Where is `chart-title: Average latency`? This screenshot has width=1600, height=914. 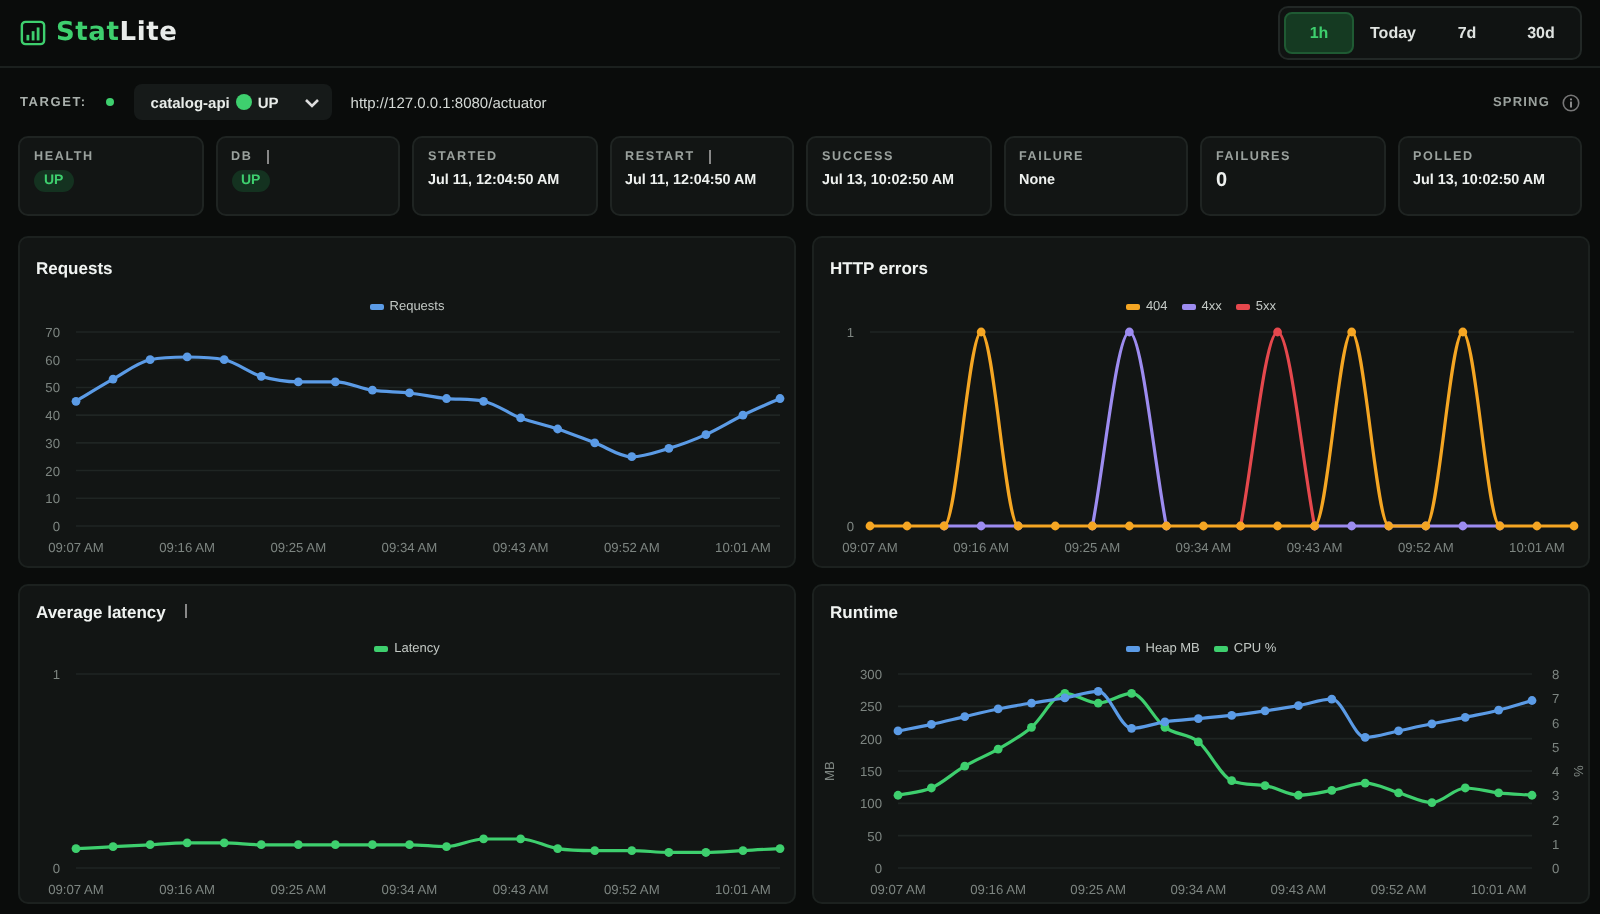
chart-title: Average latency is located at coordinates (101, 611).